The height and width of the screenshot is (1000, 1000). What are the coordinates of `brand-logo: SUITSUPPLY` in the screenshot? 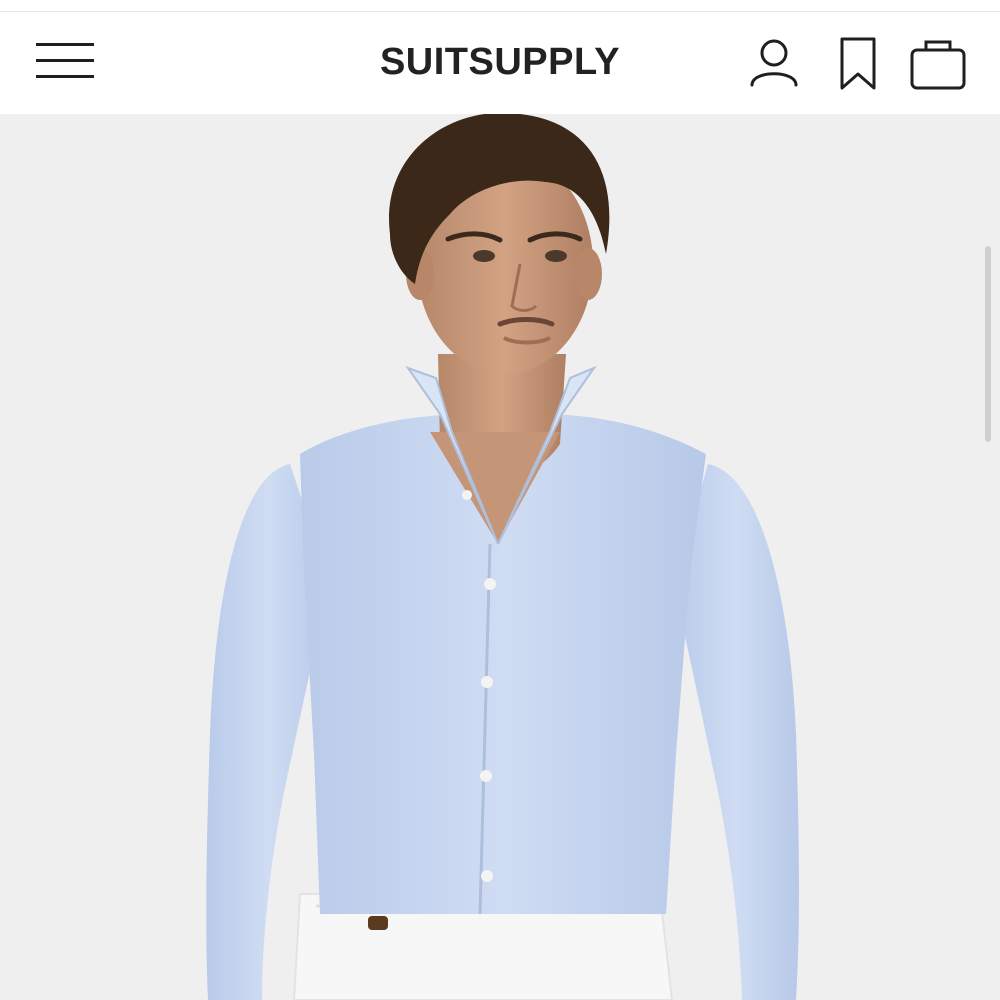 It's located at (500, 62).